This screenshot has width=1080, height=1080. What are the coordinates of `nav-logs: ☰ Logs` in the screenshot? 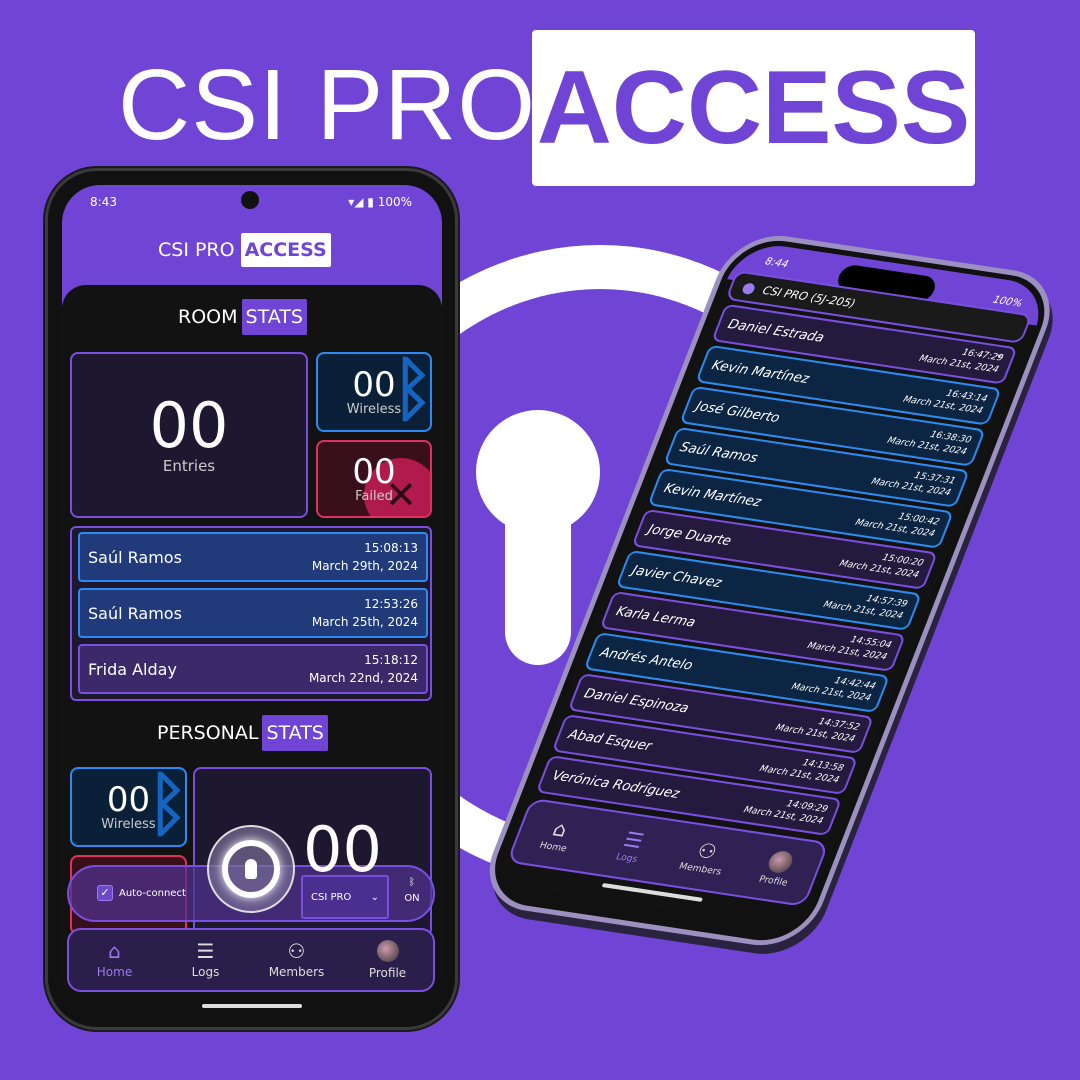 It's located at (205, 960).